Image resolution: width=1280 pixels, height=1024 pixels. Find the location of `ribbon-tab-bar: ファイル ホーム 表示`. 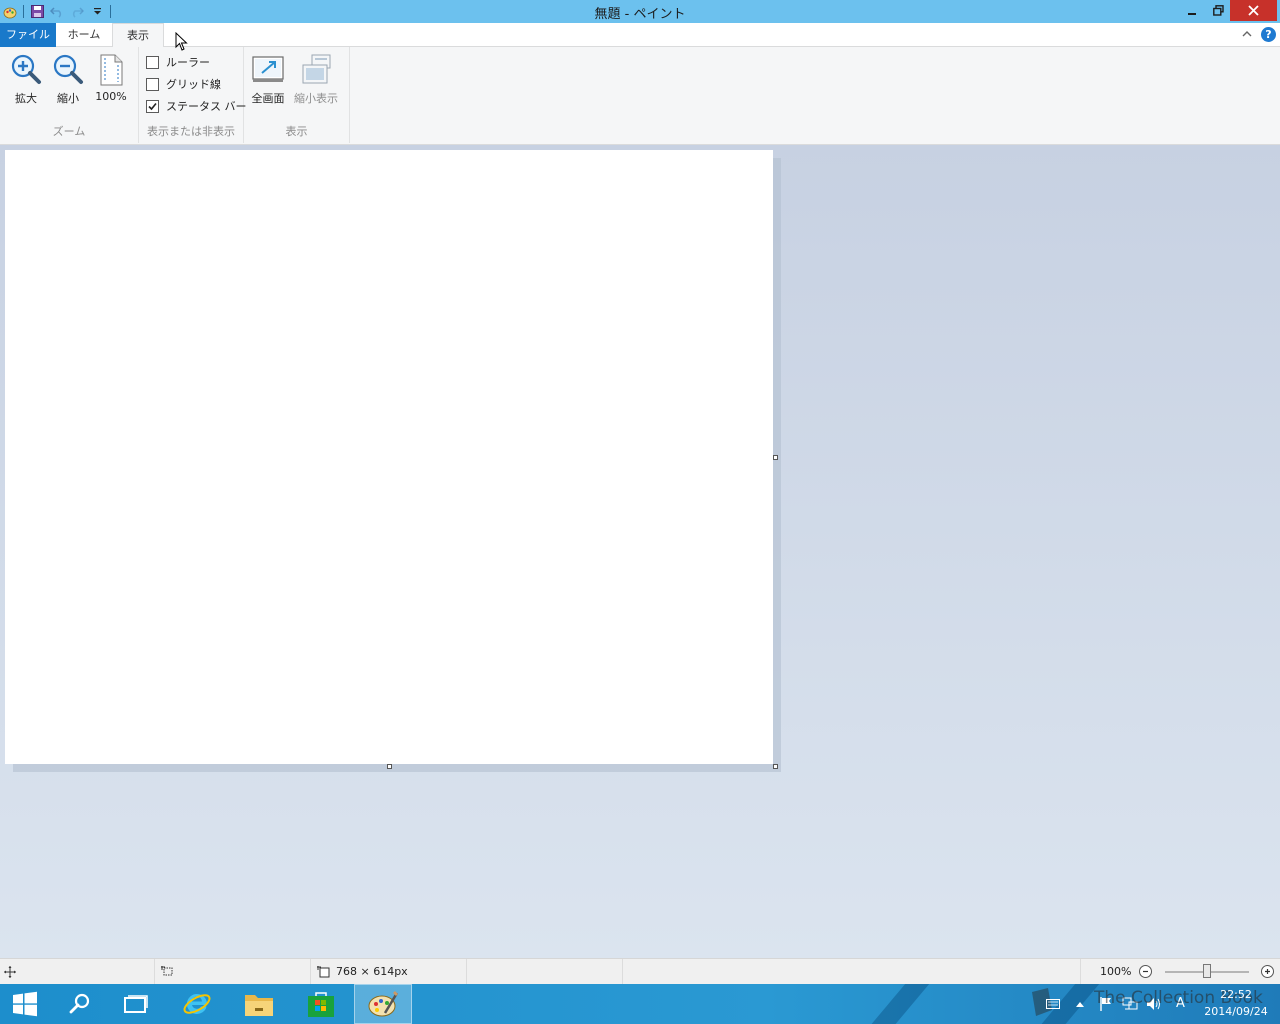

ribbon-tab-bar: ファイル ホーム 表示 is located at coordinates (640, 35).